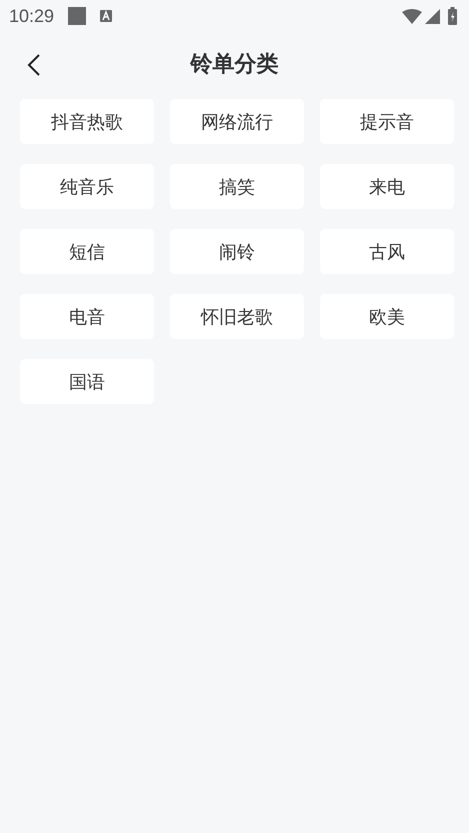 This screenshot has height=833, width=469. Describe the element at coordinates (237, 251) in the screenshot. I see `category-button: 闹铃` at that location.